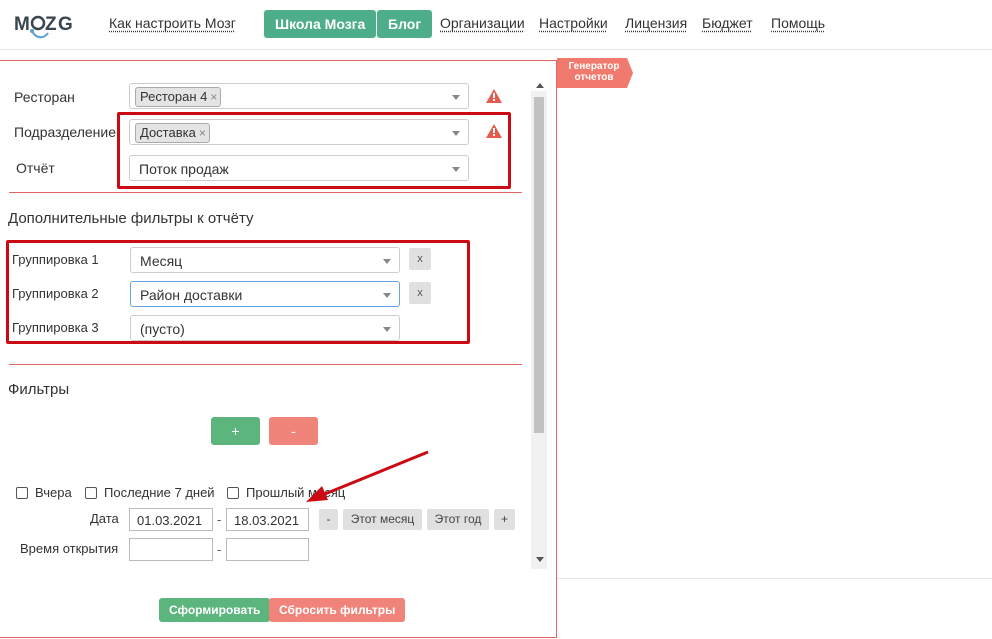  What do you see at coordinates (65, 132) in the screenshot?
I see `division-label: Подразделение` at bounding box center [65, 132].